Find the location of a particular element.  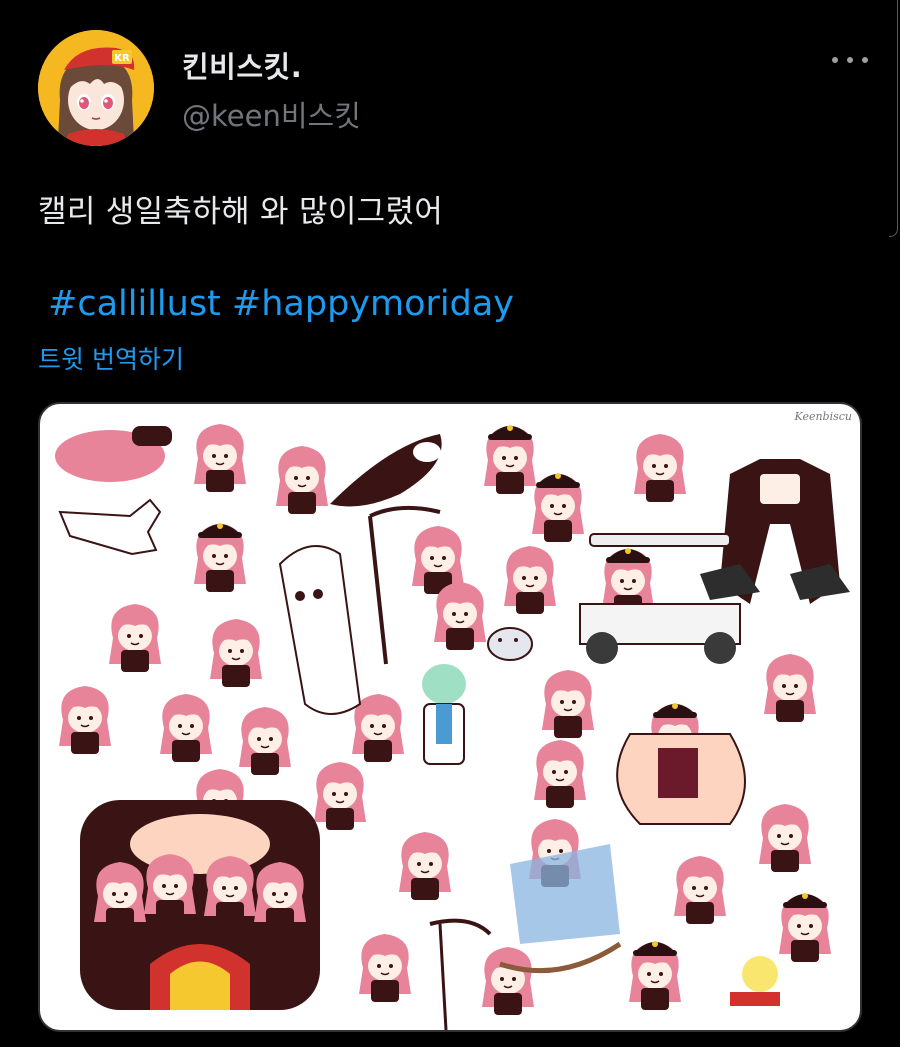

more-options-icon is located at coordinates (850, 60).